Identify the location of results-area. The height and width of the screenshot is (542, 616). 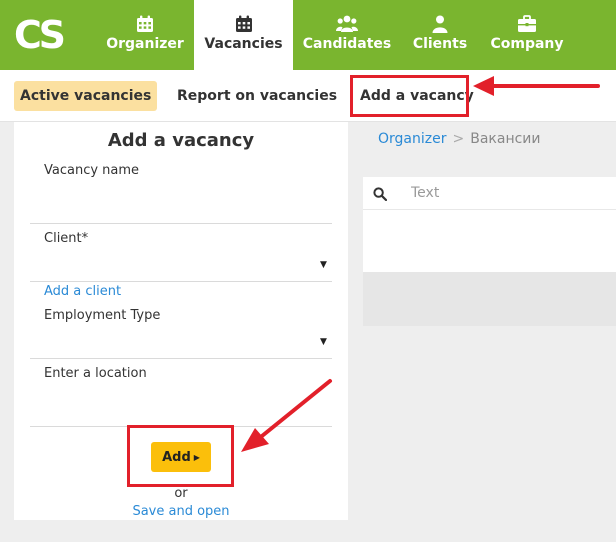
(489, 241).